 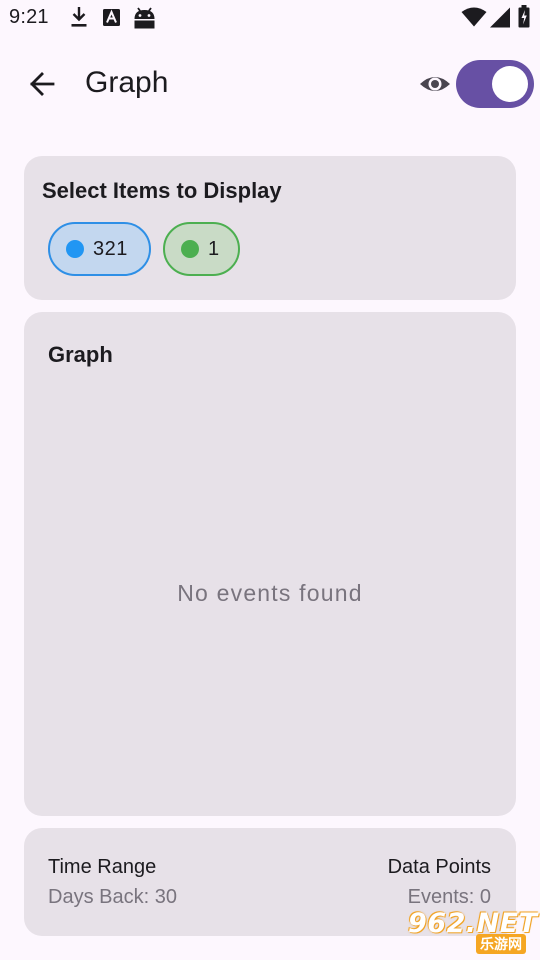 I want to click on top-app-bar: Graph, so click(x=270, y=84).